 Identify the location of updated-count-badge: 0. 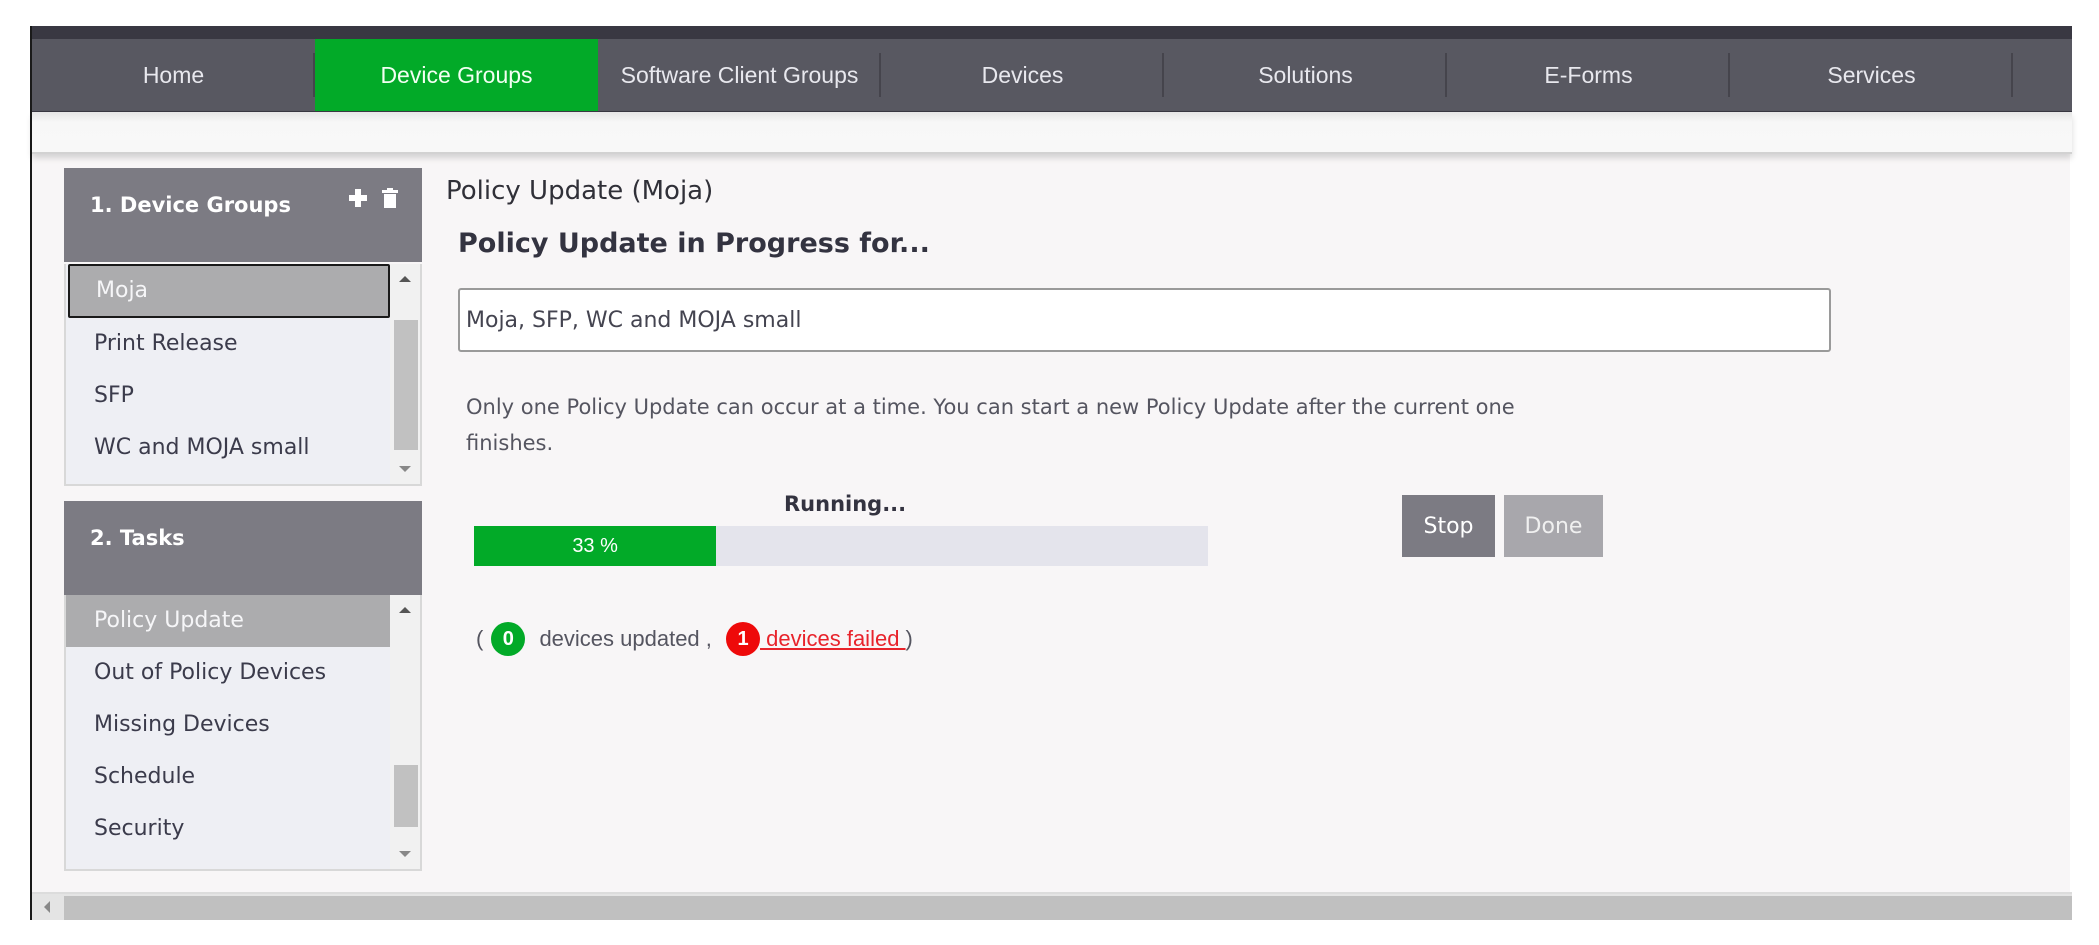
(508, 639).